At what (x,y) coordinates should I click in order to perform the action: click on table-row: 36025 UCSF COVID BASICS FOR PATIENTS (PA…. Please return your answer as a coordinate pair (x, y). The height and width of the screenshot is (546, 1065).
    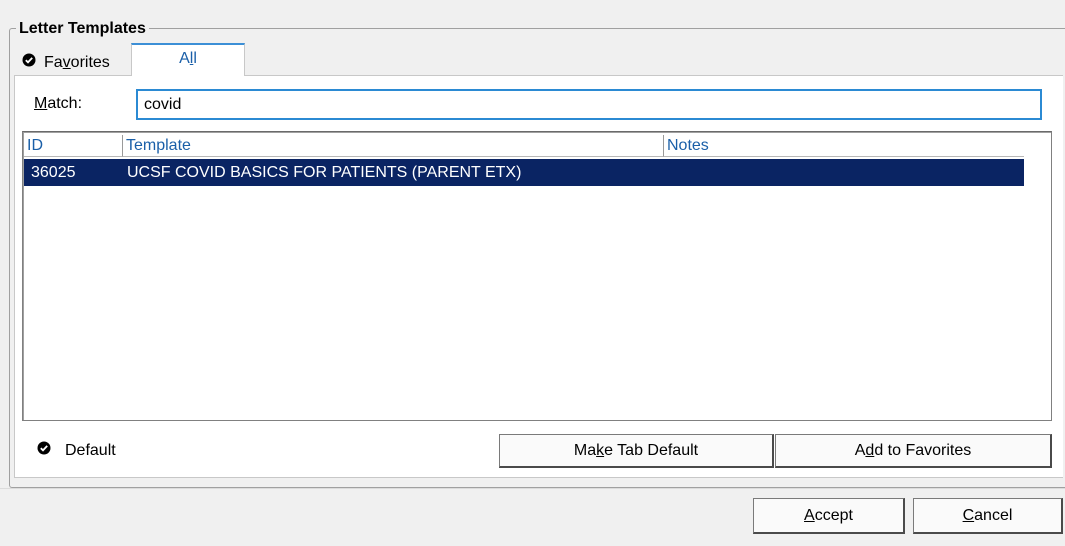
    Looking at the image, I should click on (524, 172).